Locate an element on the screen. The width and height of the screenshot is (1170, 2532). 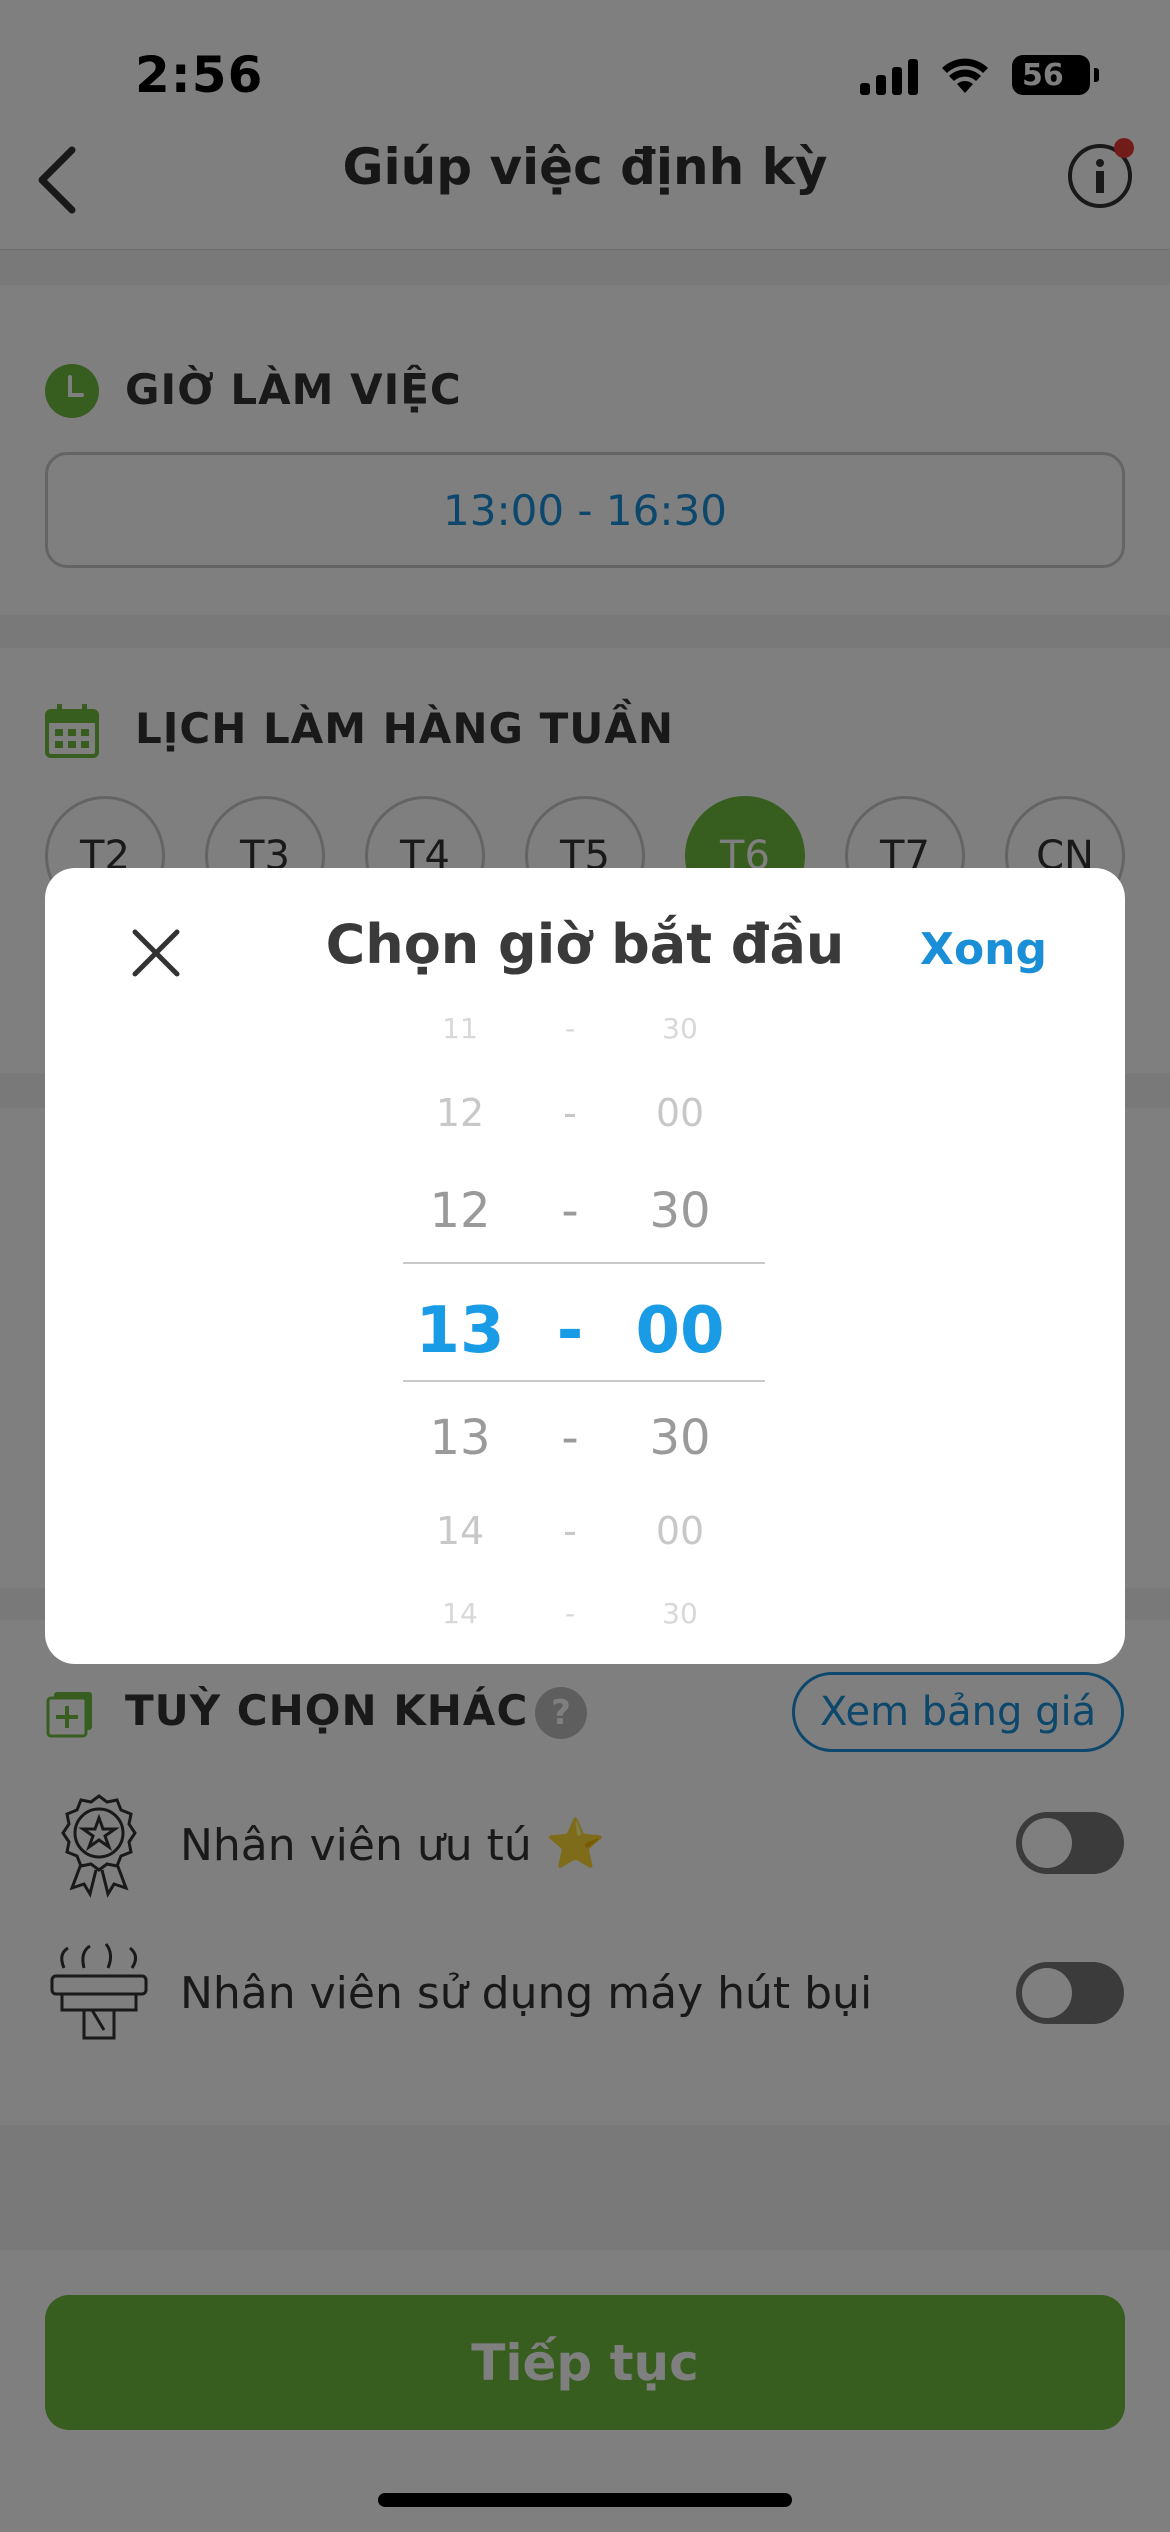
picker-row: 11 - 30 is located at coordinates (570, 1028).